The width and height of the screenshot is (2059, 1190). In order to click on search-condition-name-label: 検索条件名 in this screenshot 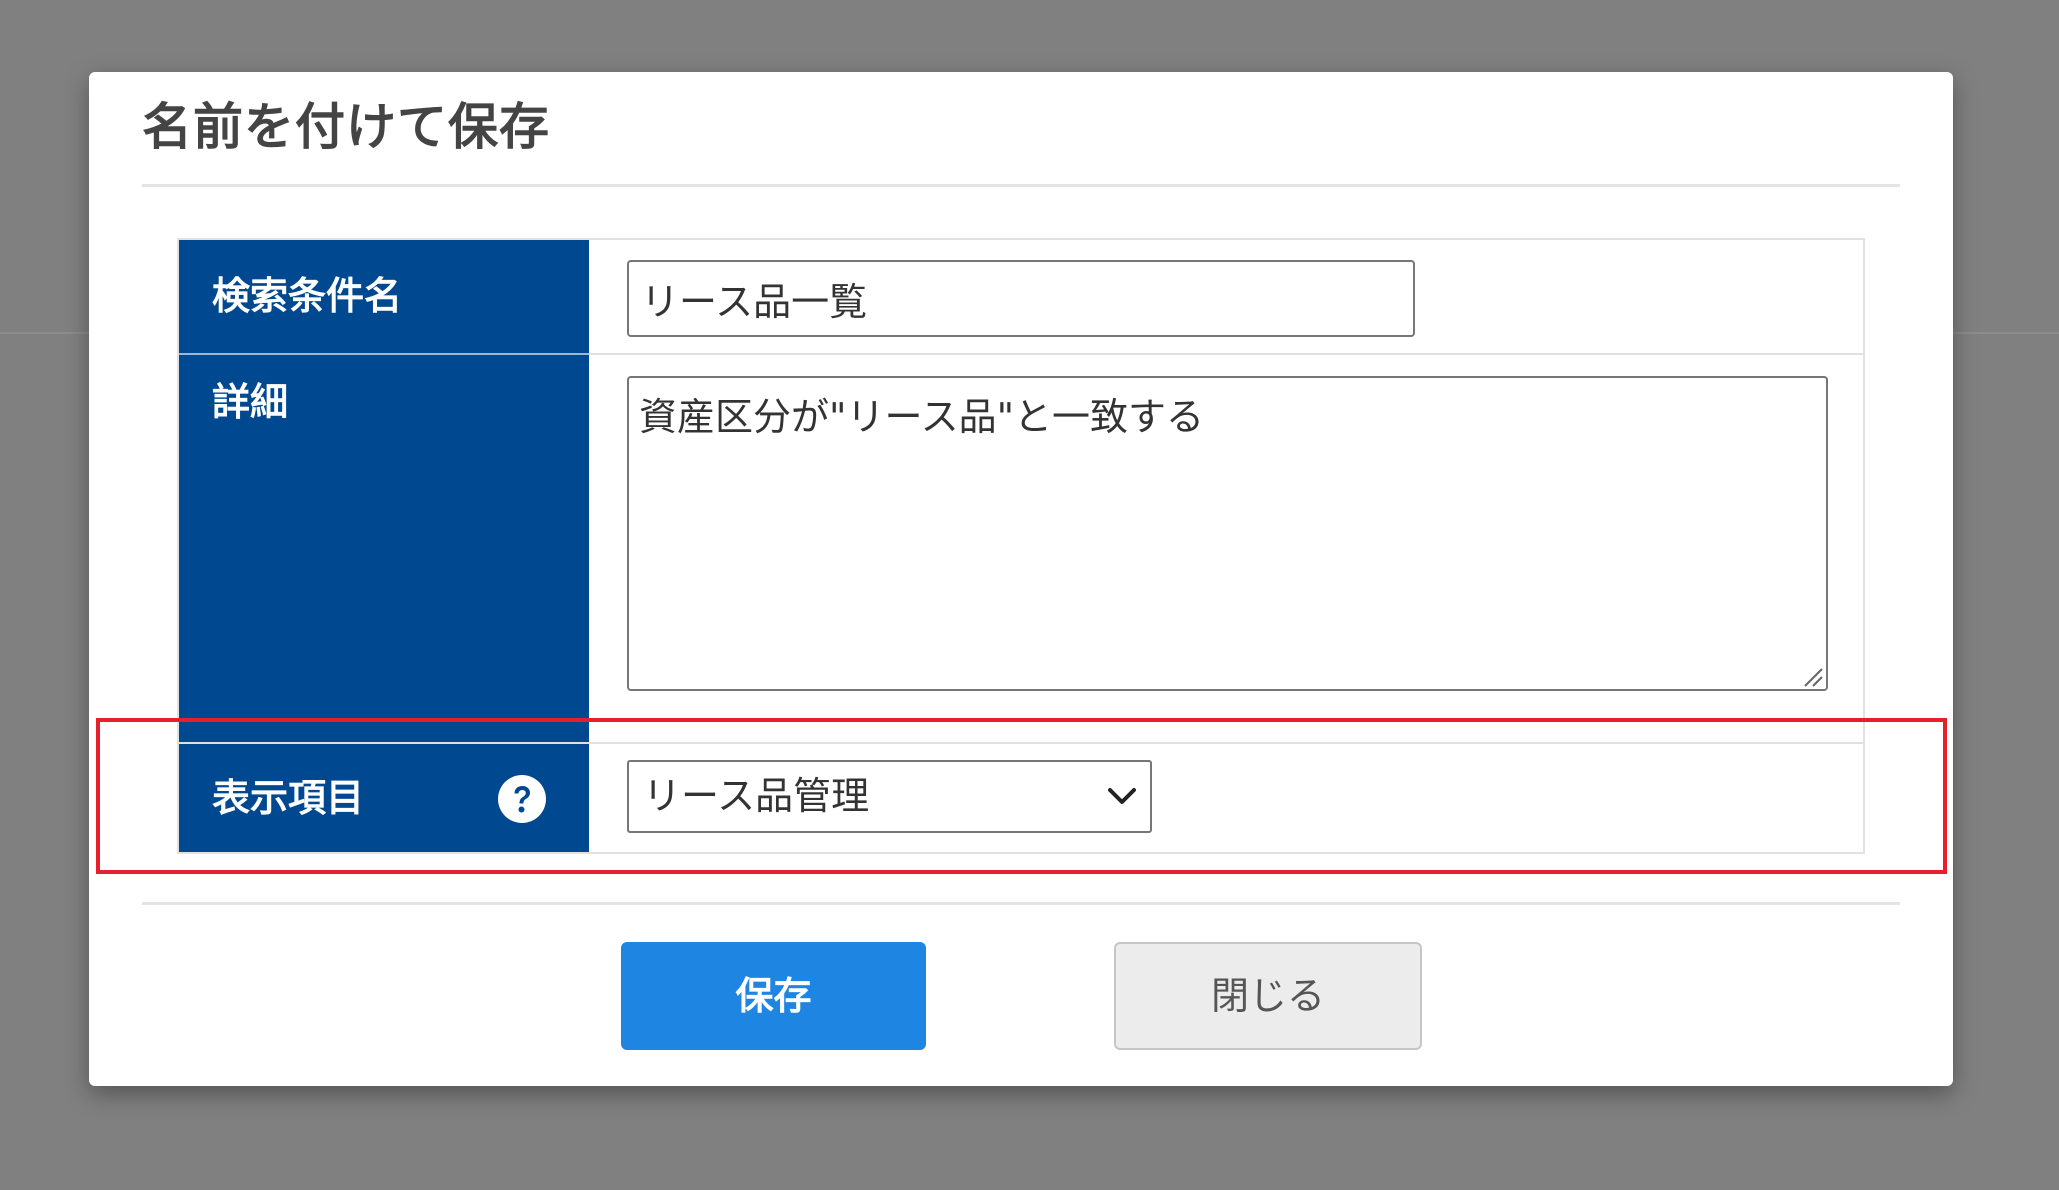, I will do `click(384, 296)`.